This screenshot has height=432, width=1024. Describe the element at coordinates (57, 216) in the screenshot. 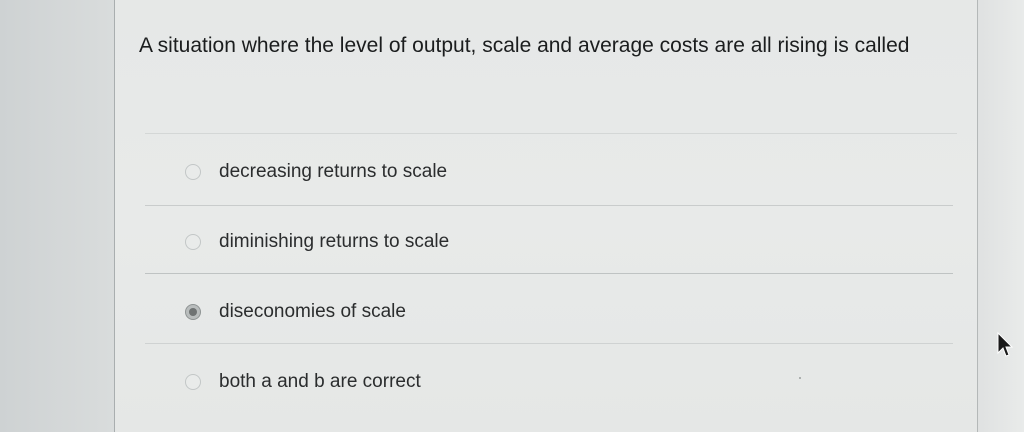

I see `left-margin-area` at that location.